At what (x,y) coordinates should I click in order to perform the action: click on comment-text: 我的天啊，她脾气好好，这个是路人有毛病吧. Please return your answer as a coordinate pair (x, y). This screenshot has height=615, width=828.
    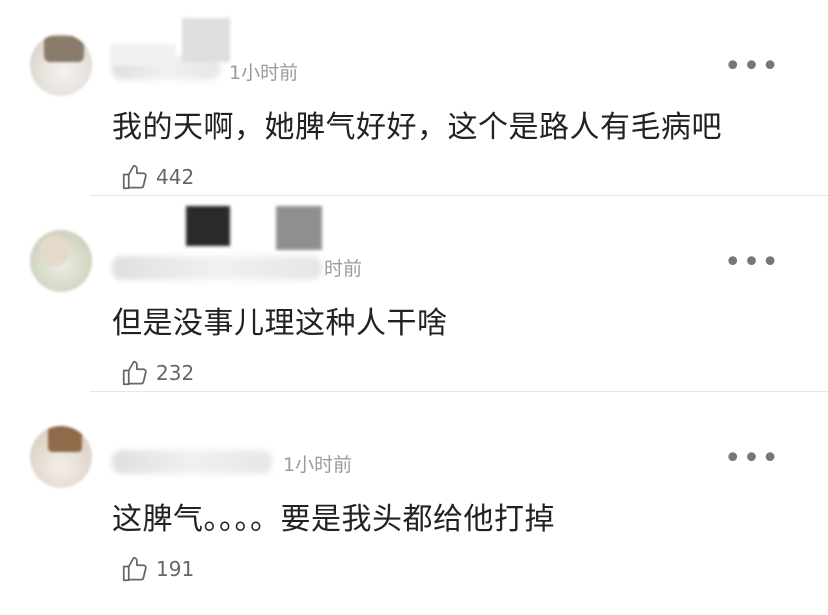
    Looking at the image, I should click on (417, 127).